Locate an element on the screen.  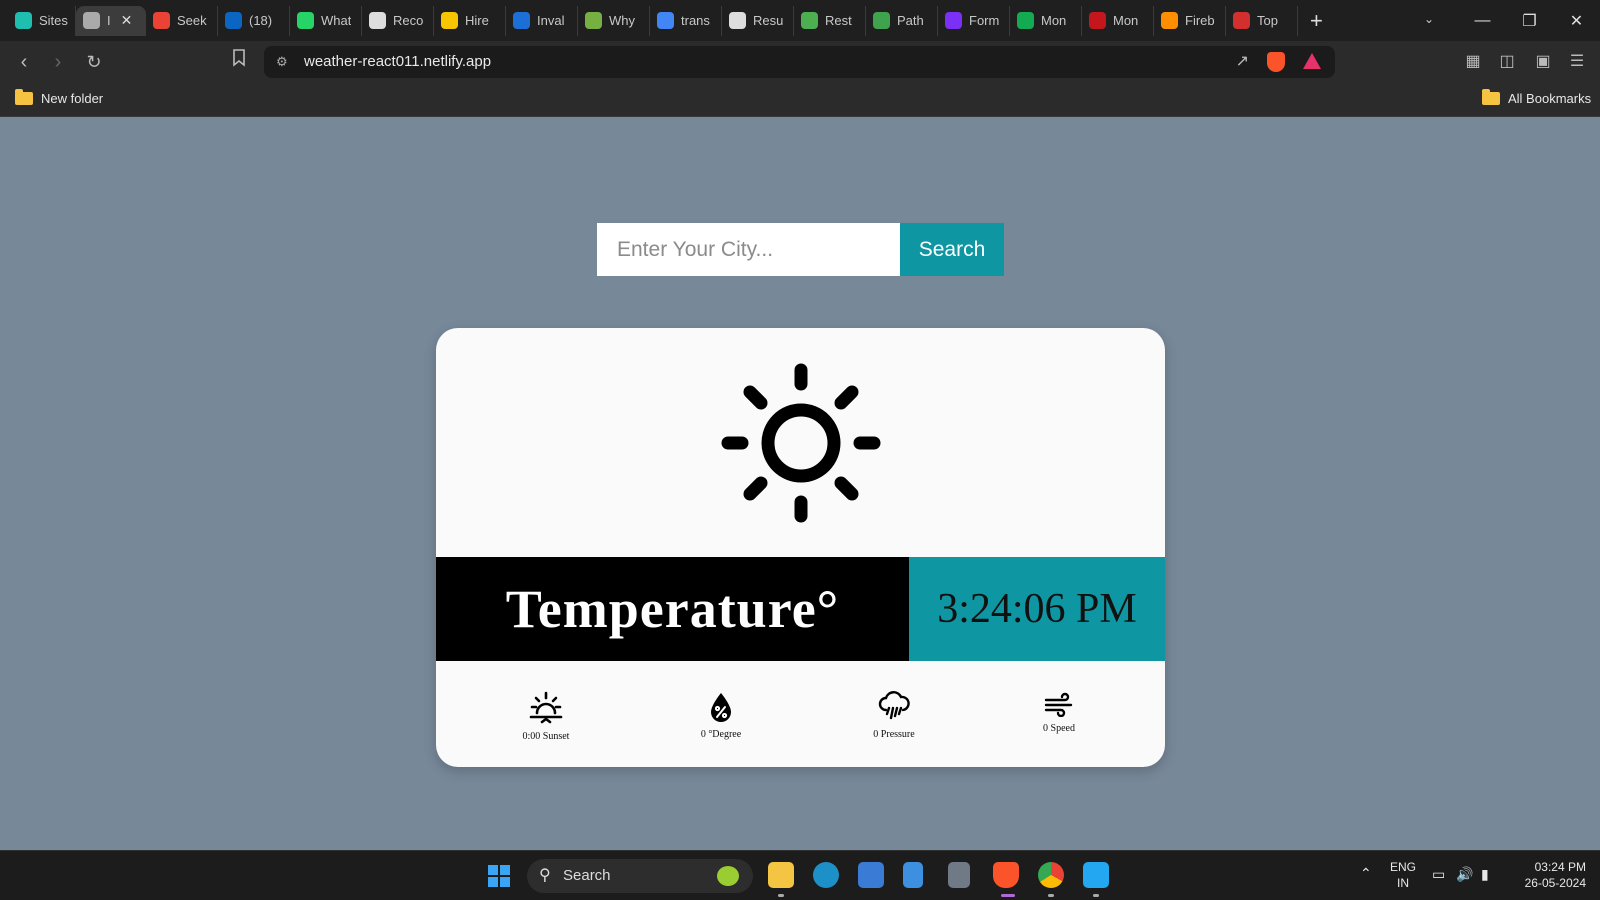
restore-button: ❐ is located at coordinates (1529, 21).